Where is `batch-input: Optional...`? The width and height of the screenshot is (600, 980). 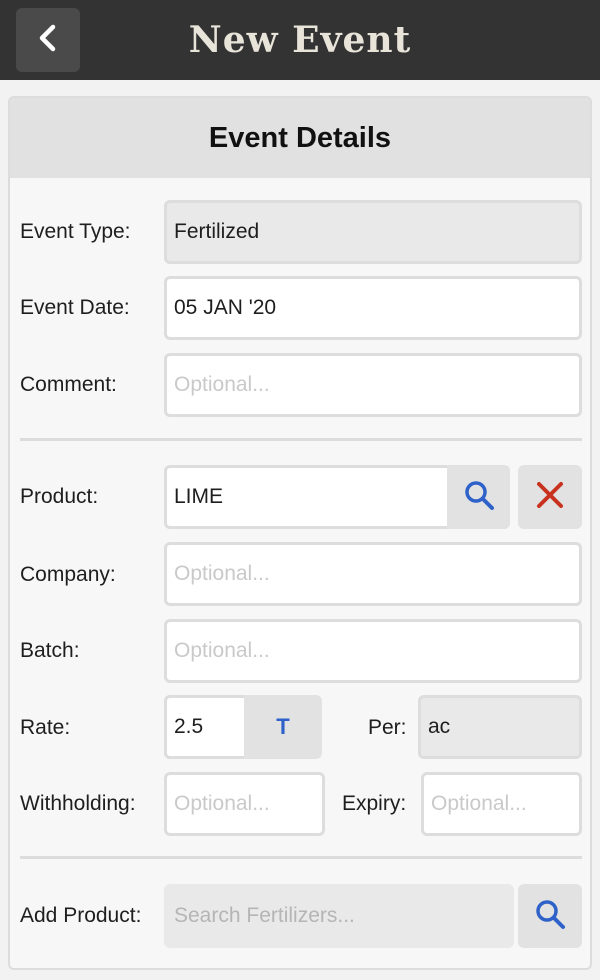
batch-input: Optional... is located at coordinates (373, 651).